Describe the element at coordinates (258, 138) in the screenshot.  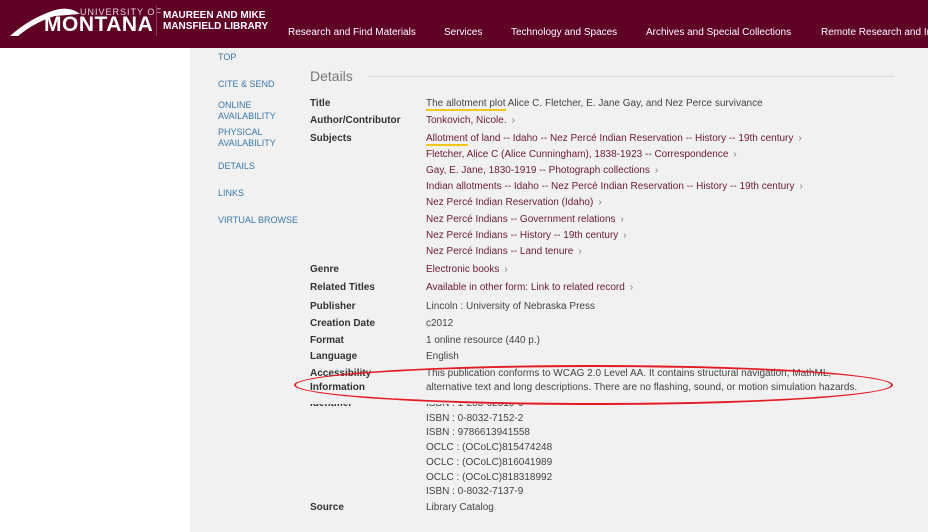
I see `side-nav-physical: PHYSICAL AVAILABILITY` at that location.